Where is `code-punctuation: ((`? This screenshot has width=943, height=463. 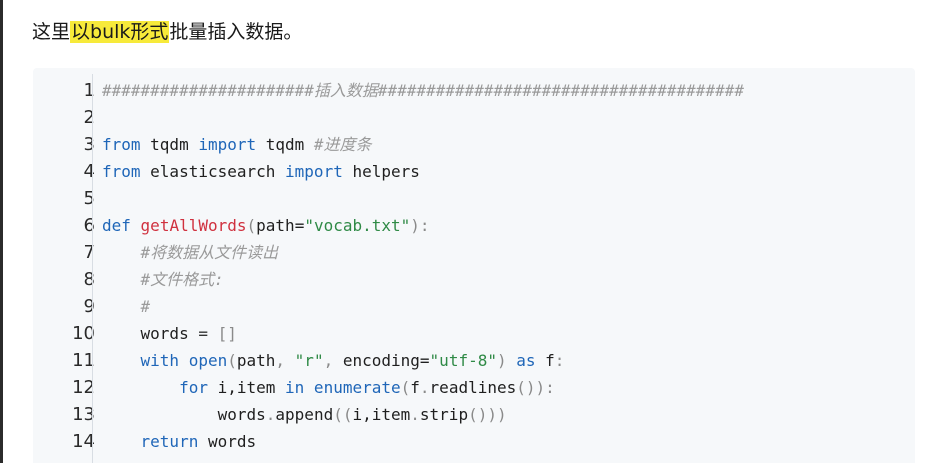 code-punctuation: (( is located at coordinates (343, 414).